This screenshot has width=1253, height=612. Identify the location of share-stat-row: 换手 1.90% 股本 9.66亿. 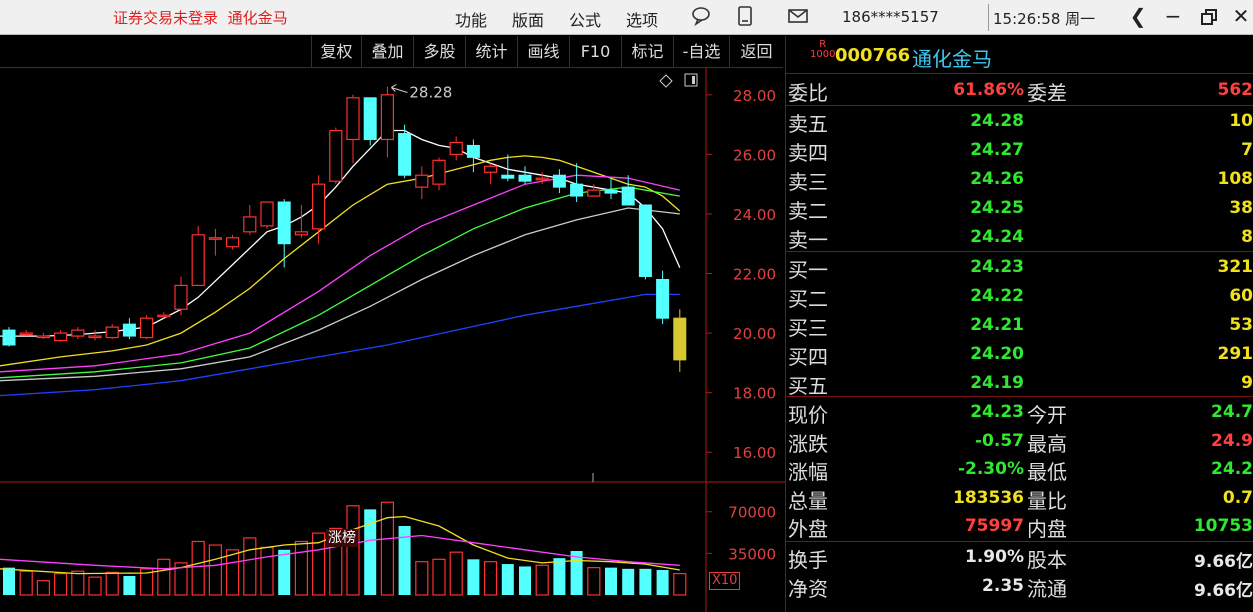
(1019, 557).